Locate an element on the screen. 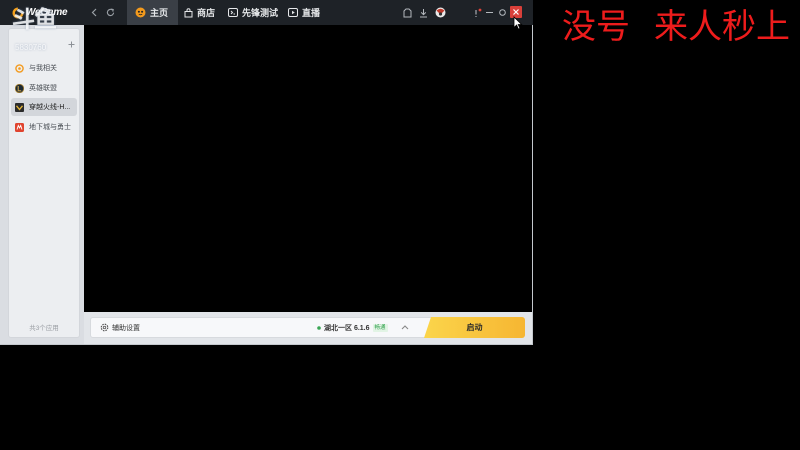 The height and width of the screenshot is (450, 800). launch-button: 启动 is located at coordinates (474, 327).